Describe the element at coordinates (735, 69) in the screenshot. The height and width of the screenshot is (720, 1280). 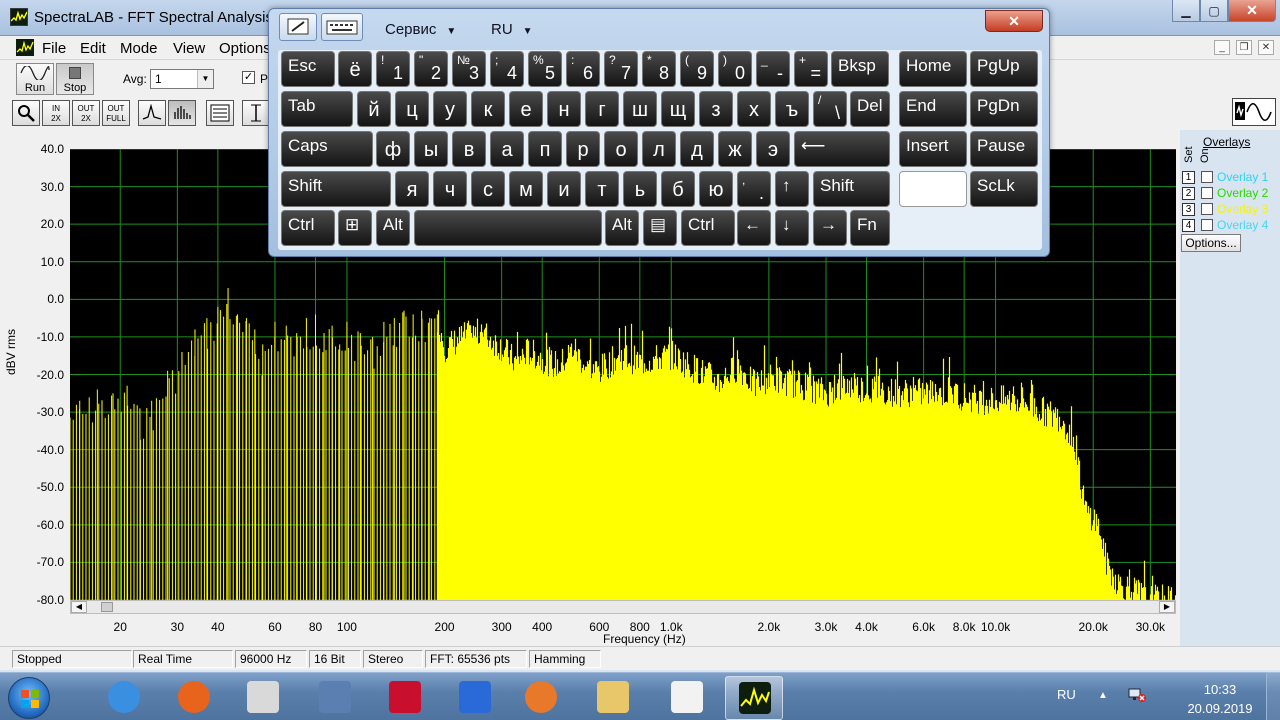
I see `key-n0: ) 0` at that location.